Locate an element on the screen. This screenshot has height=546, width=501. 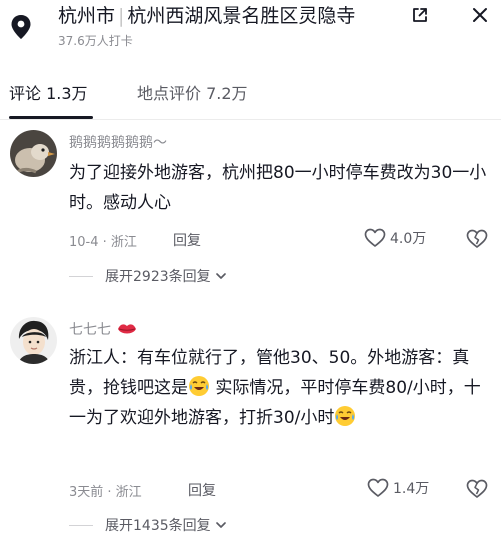
expand-replies-button: 展开1435条回复 is located at coordinates (148, 525).